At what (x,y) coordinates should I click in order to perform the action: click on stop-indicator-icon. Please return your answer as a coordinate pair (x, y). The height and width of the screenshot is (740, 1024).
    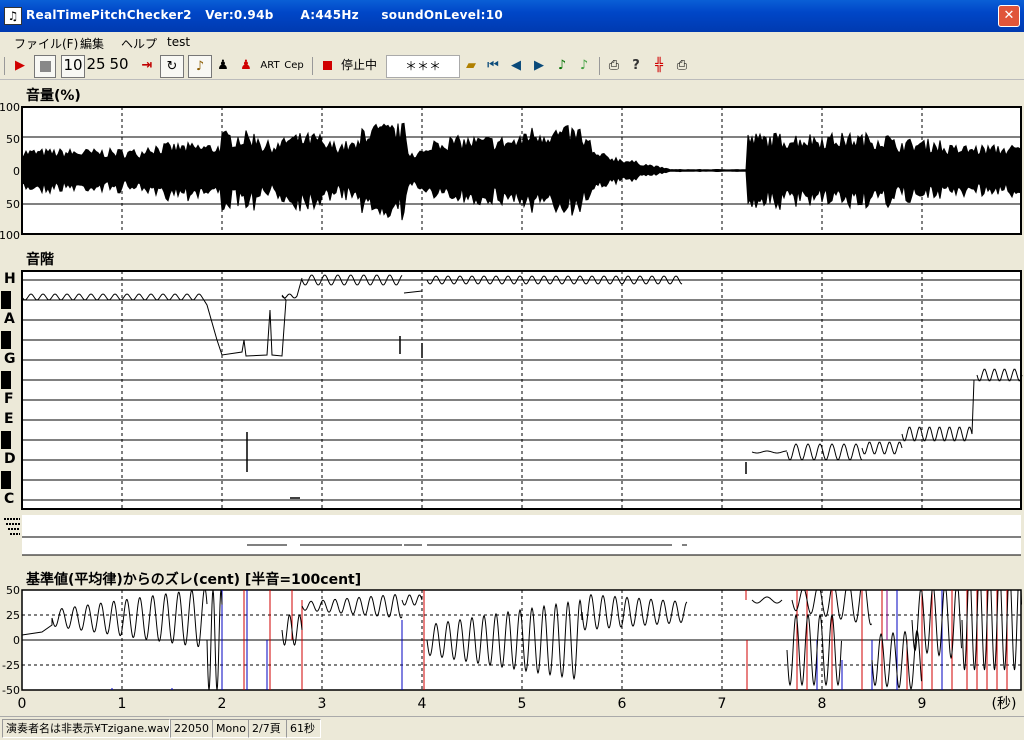
    Looking at the image, I should click on (327, 65).